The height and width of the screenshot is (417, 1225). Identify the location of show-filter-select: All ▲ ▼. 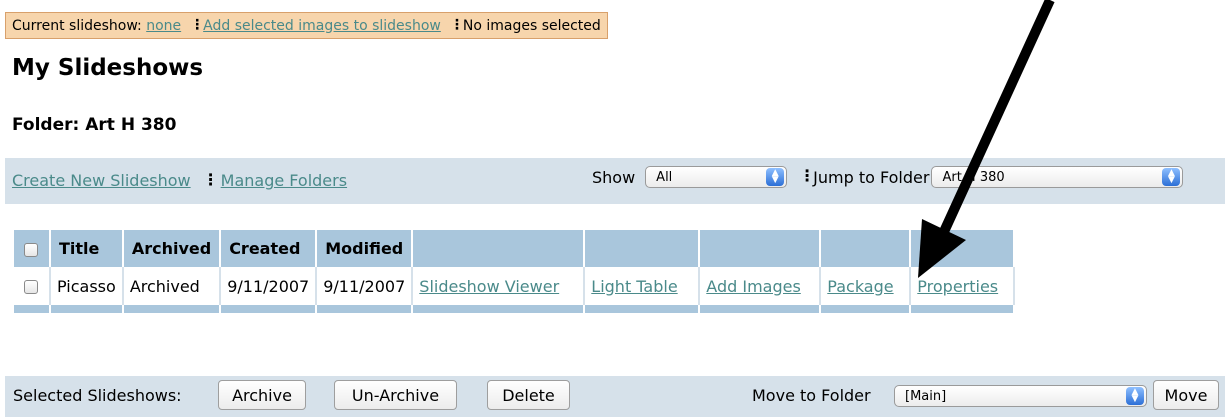
(716, 177).